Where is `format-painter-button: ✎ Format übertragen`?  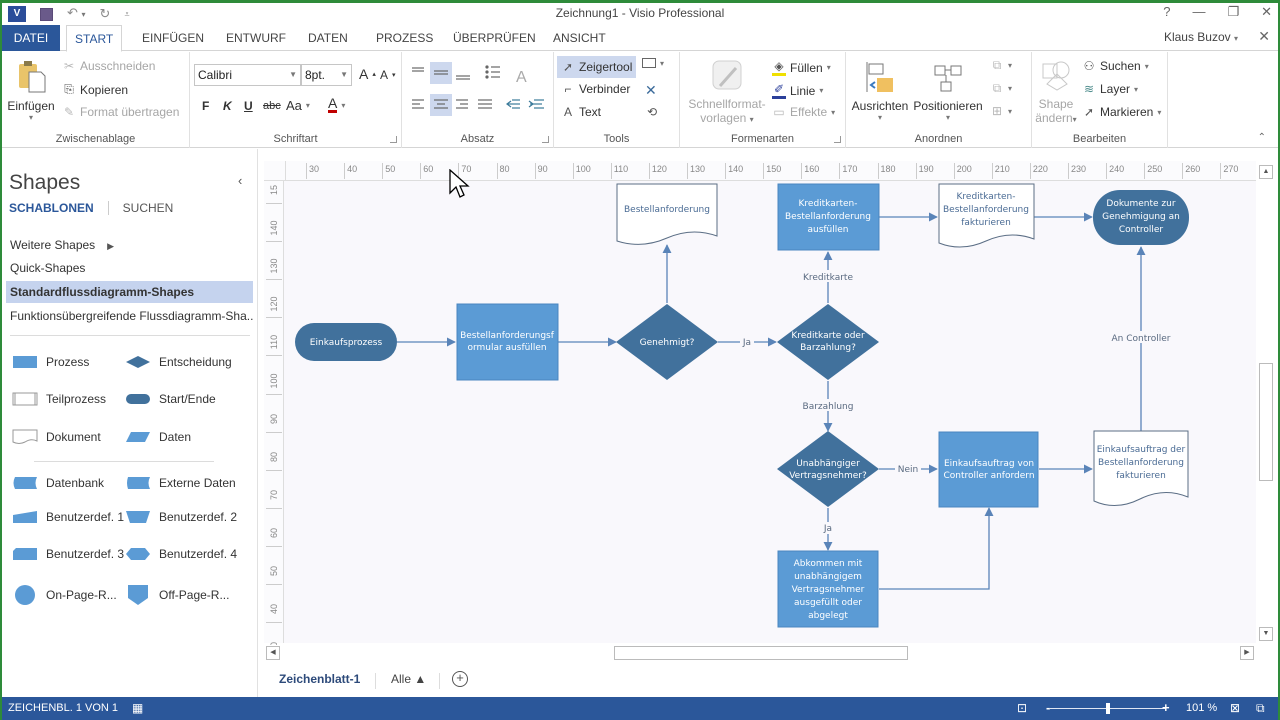 format-painter-button: ✎ Format übertragen is located at coordinates (120, 112).